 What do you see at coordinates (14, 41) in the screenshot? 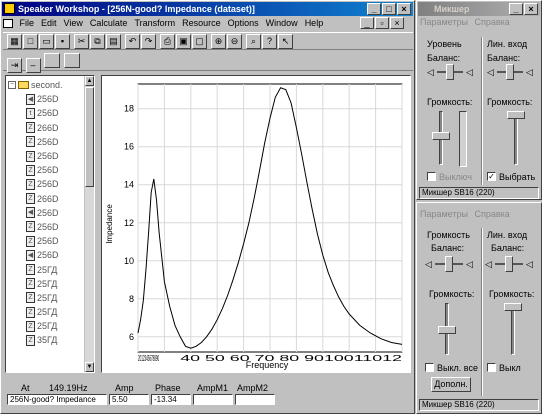
I see `properties-icon: ▦` at bounding box center [14, 41].